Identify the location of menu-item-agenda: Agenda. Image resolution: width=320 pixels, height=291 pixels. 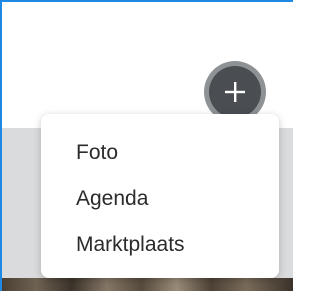
(160, 199).